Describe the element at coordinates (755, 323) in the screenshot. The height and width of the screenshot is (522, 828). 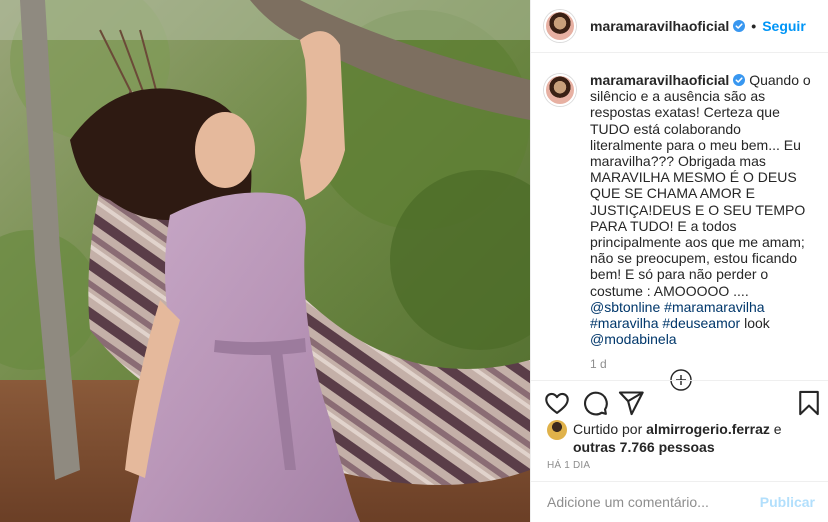
I see `caption-look-word: look` at that location.